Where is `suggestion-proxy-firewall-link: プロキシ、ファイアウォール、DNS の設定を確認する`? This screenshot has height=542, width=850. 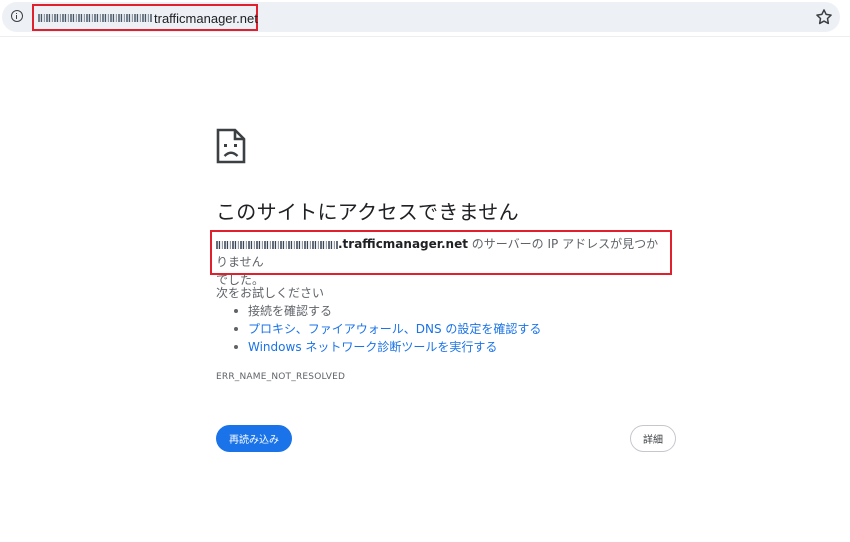
suggestion-proxy-firewall-link: プロキシ、ファイアウォール、DNS の設定を確認する is located at coordinates (394, 329).